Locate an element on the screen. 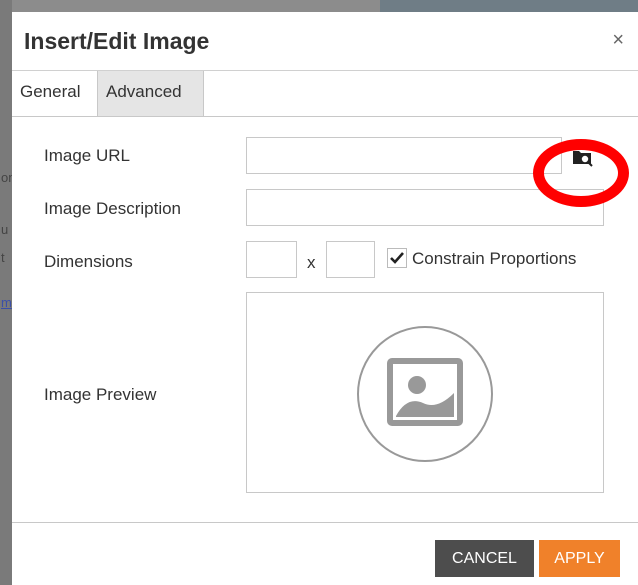 The width and height of the screenshot is (638, 585). constrain-proportions-label: Constrain Proportions is located at coordinates (494, 258).